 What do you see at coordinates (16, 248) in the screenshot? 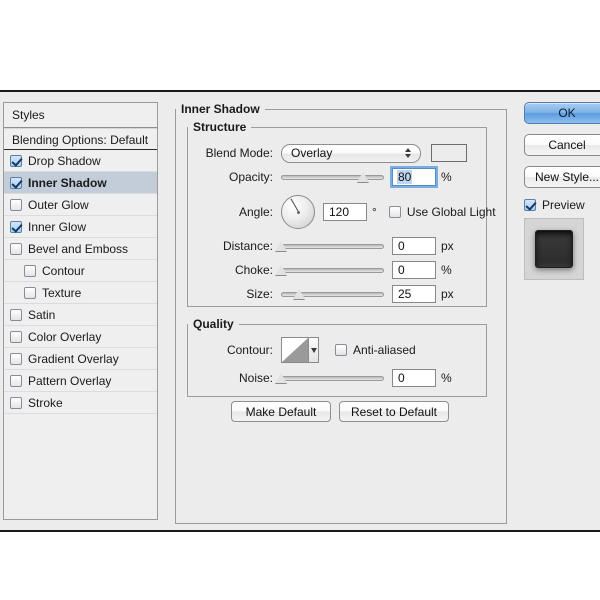
I see `checkbox-bevel-and-emboss` at bounding box center [16, 248].